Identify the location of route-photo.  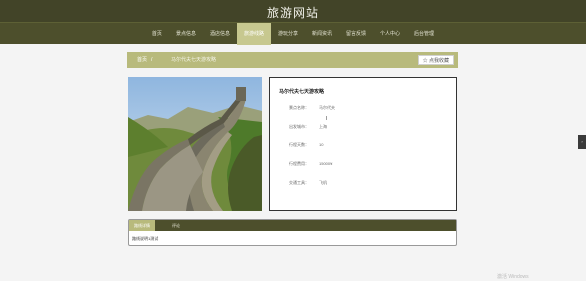
(195, 144).